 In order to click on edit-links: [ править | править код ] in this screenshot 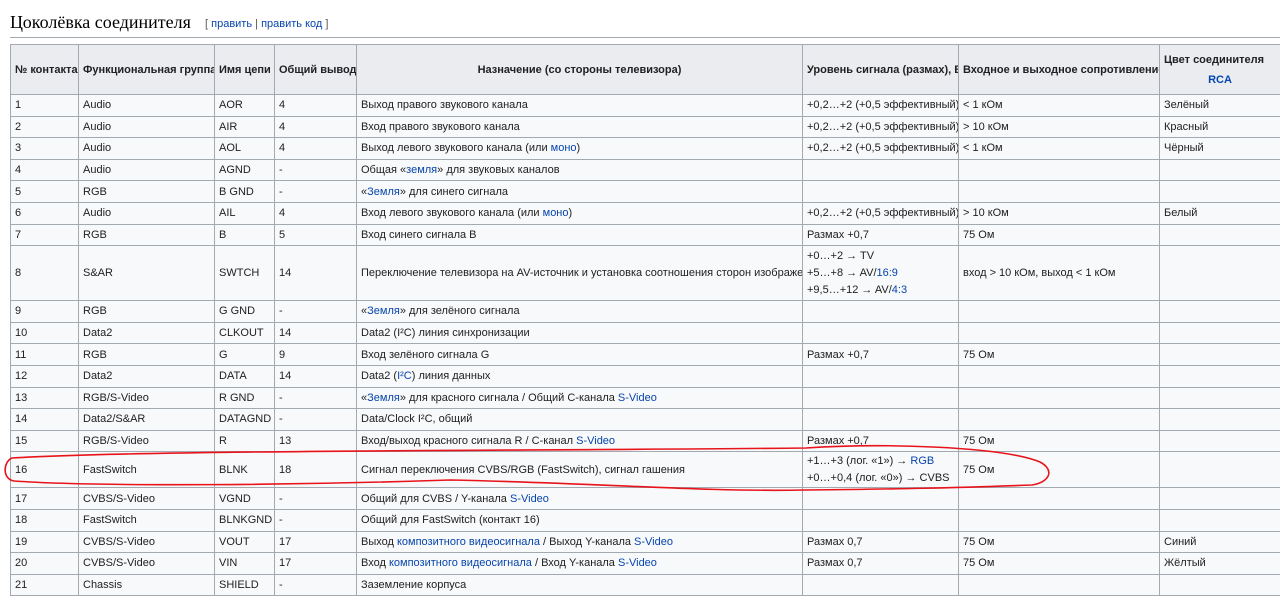, I will do `click(267, 24)`.